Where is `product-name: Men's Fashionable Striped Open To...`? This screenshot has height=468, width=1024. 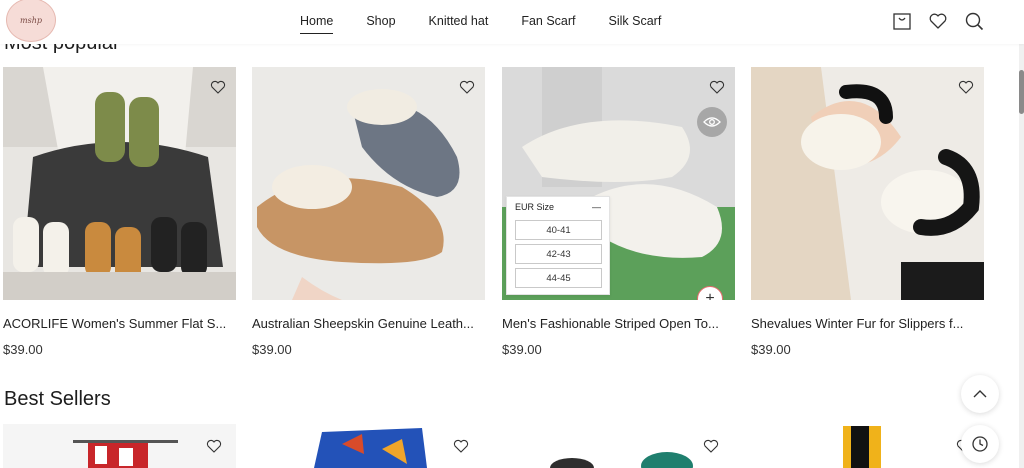 product-name: Men's Fashionable Striped Open To... is located at coordinates (618, 323).